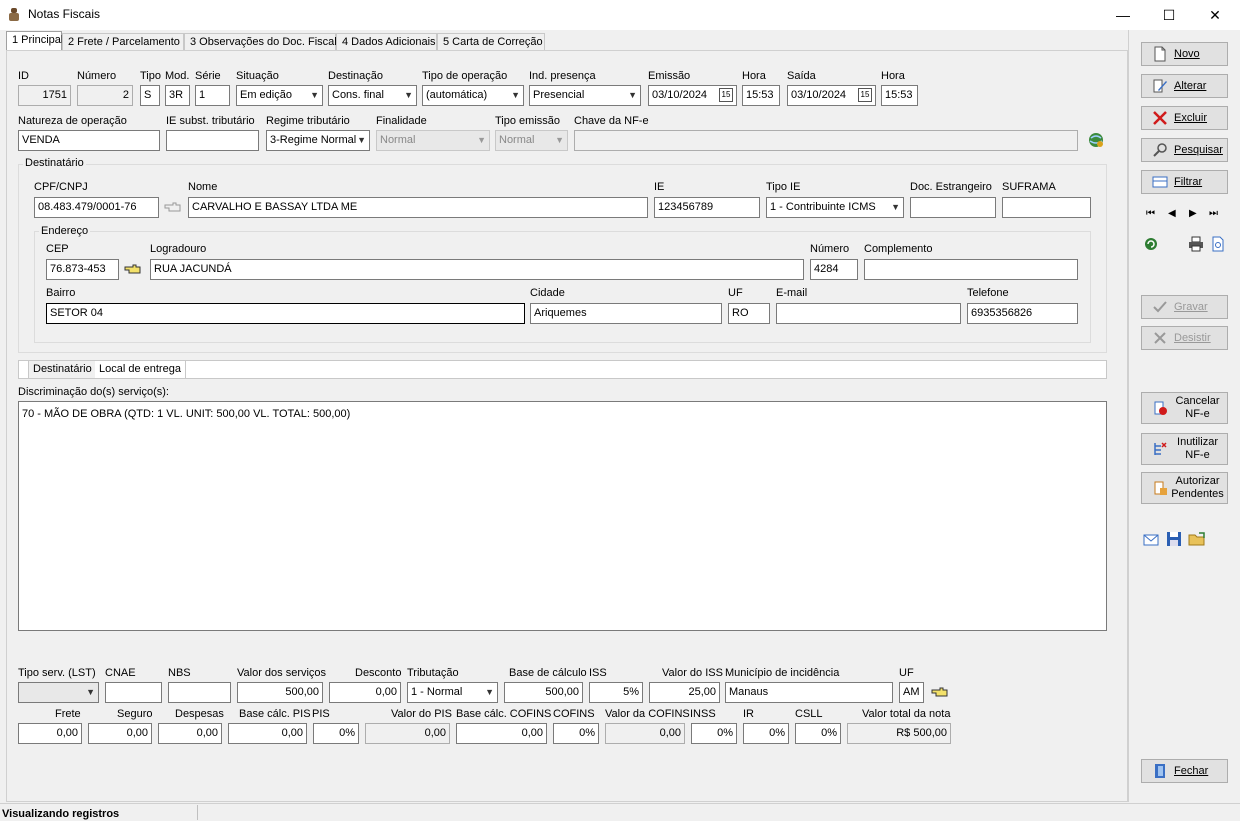 This screenshot has height=821, width=1240. I want to click on tab-dados-adicionais: 4 Dados Adicionais, so click(386, 42).